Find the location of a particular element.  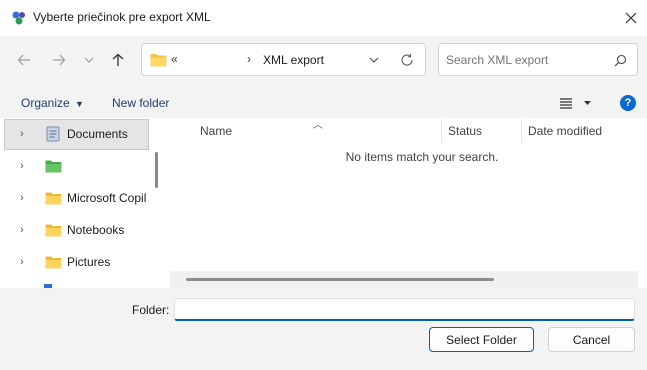

recent-locations-button is located at coordinates (89, 60).